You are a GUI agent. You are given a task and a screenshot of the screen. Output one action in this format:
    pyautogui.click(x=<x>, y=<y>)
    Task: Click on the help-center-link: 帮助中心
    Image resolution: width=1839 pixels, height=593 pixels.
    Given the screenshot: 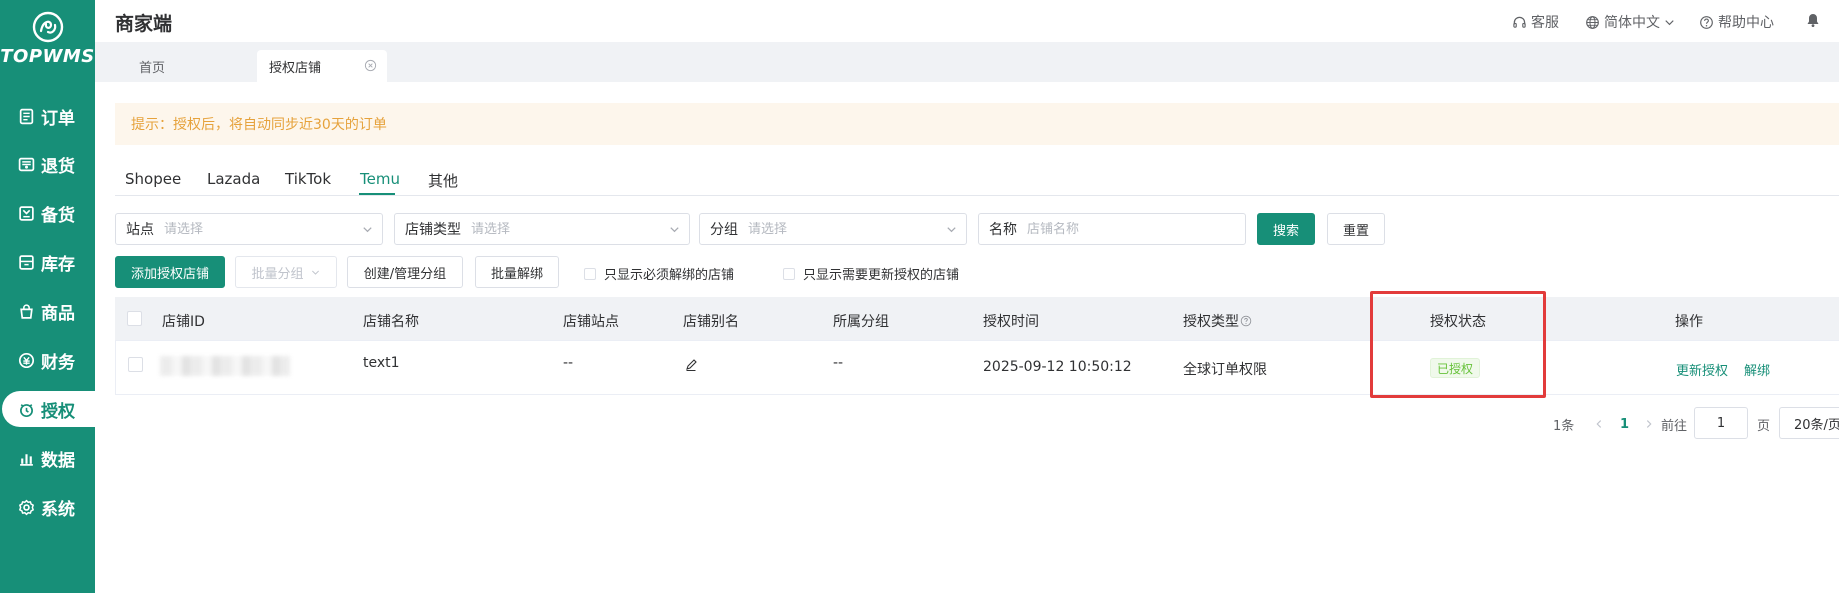 What is the action you would take?
    pyautogui.click(x=1736, y=22)
    